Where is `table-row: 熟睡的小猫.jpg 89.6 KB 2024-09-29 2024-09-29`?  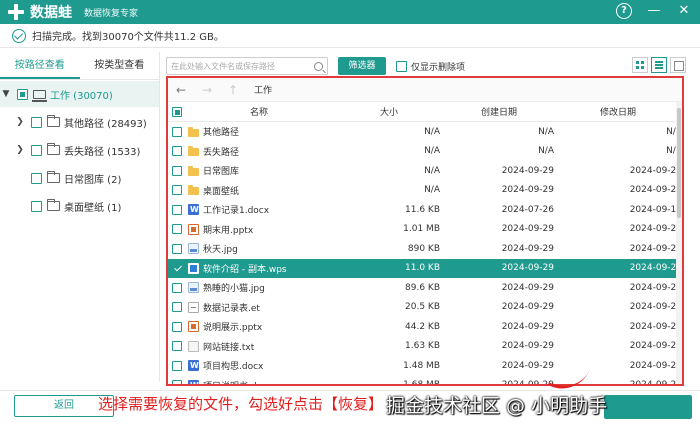
table-row: 熟睡的小猫.jpg 89.6 KB 2024-09-29 2024-09-29 is located at coordinates (425, 288).